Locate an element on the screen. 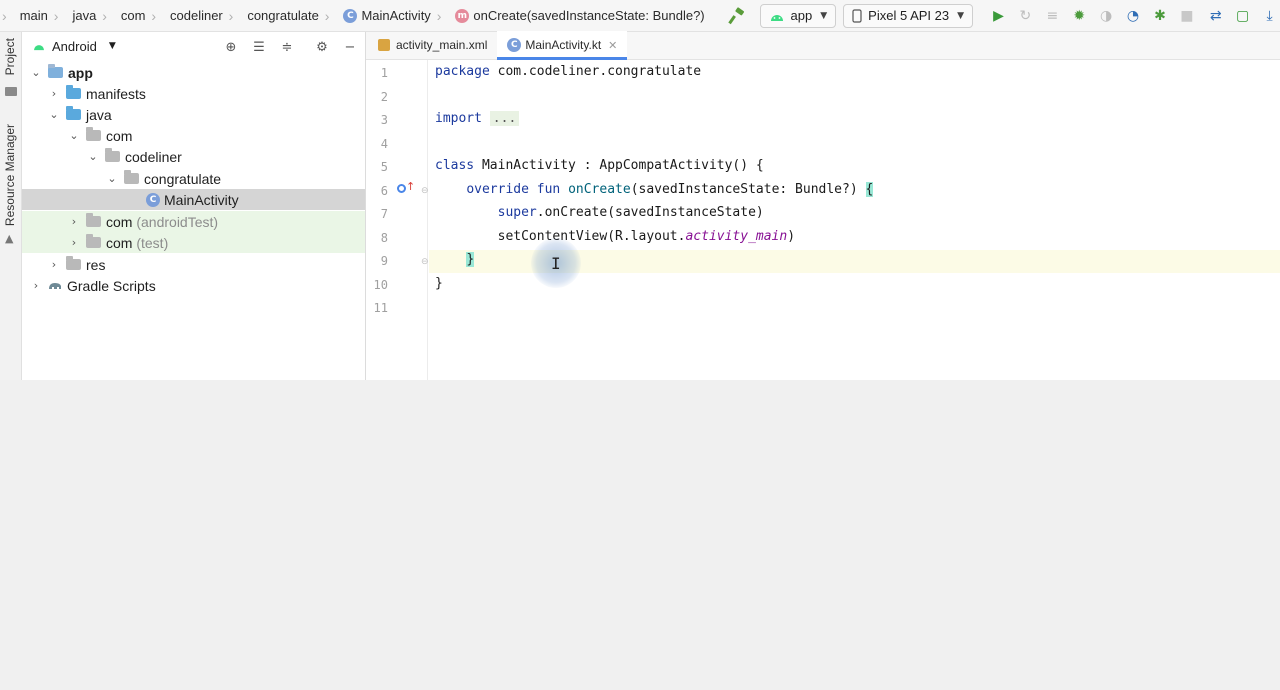  project-icon is located at coordinates (11, 91).